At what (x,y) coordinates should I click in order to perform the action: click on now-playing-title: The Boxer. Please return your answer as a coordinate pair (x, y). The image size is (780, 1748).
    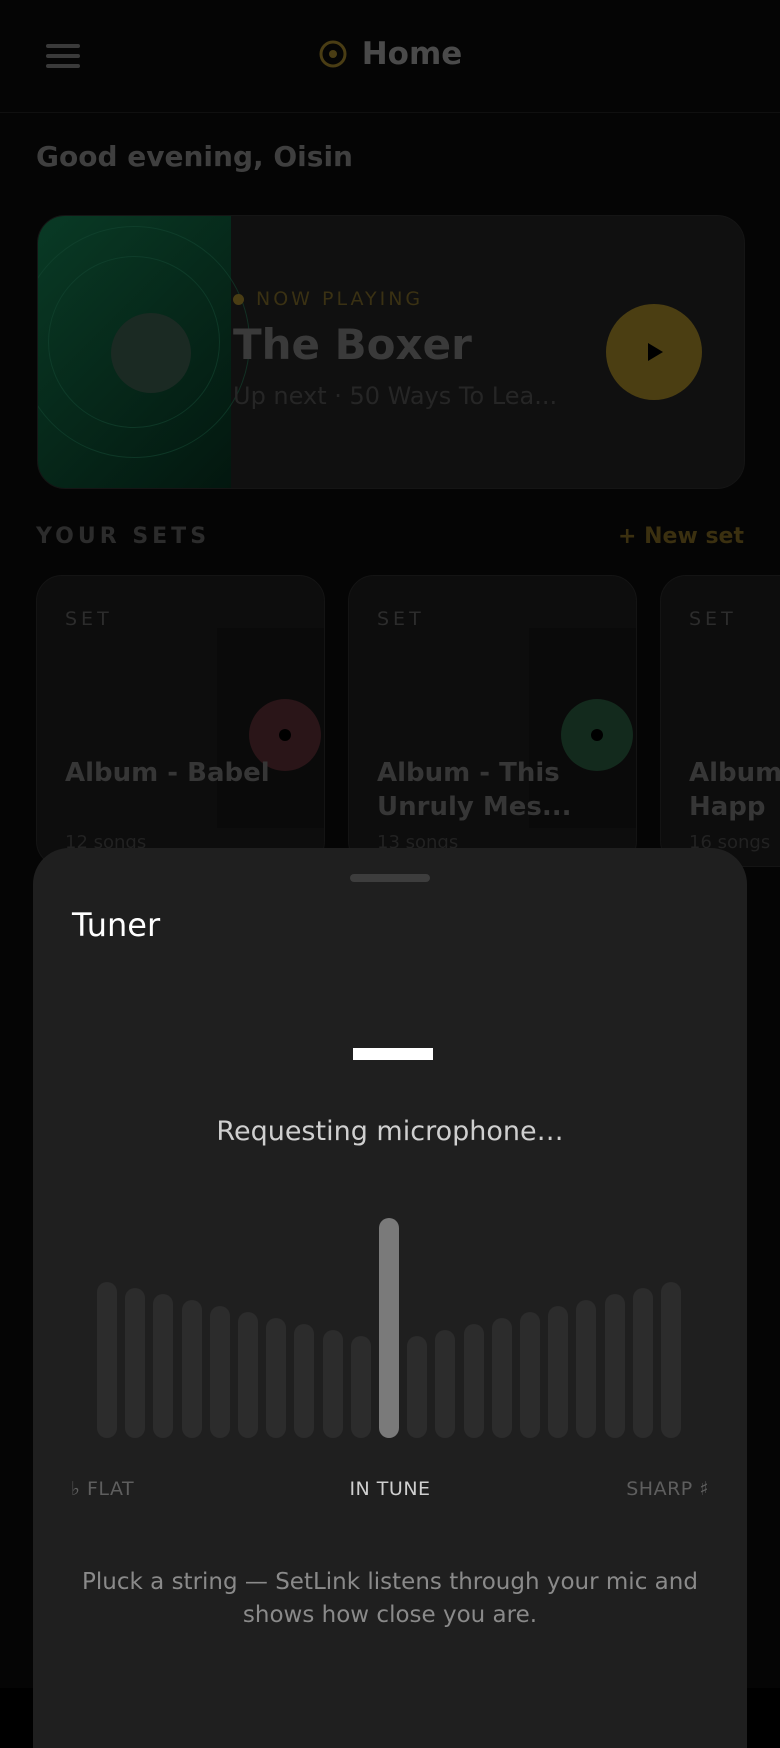
    Looking at the image, I should click on (352, 344).